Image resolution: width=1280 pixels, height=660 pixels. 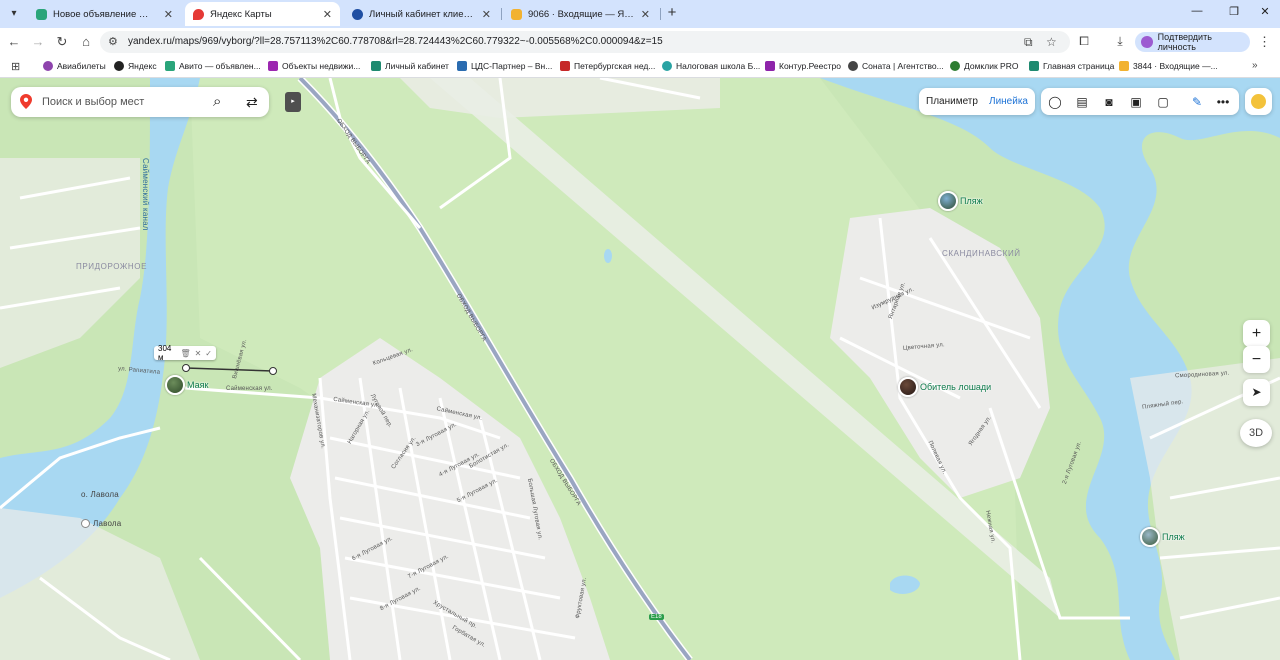 What do you see at coordinates (981, 253) in the screenshot?
I see `area-label: СКАНДИНАВСКИЙ` at bounding box center [981, 253].